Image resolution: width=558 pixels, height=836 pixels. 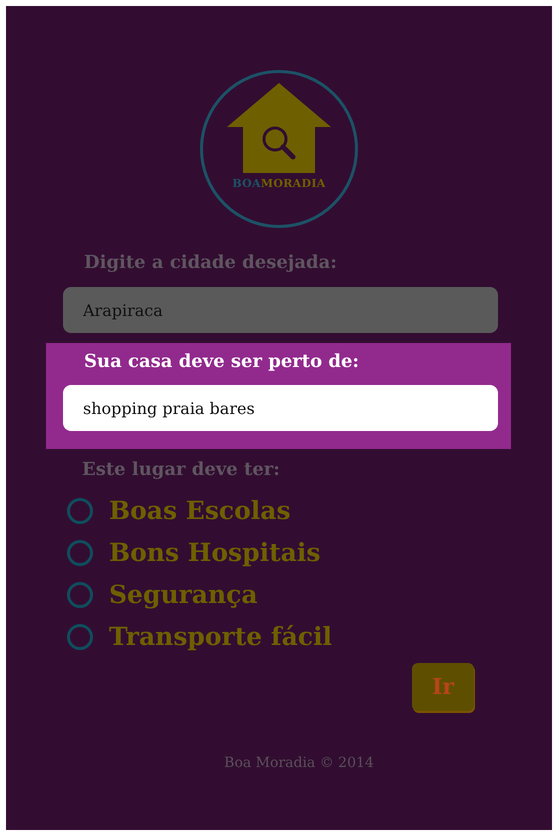 I want to click on near-label: Sua casa deve ser perto de:, so click(x=222, y=361).